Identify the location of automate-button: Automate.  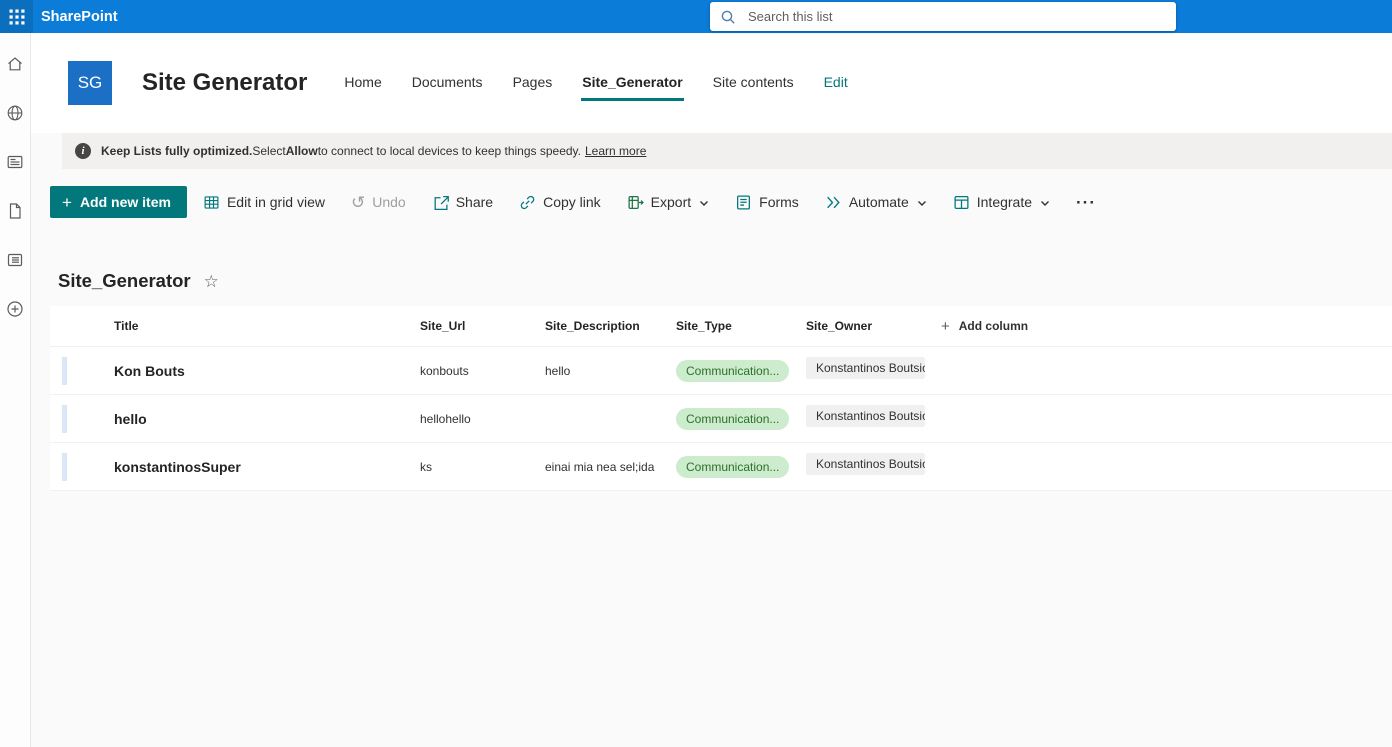
(876, 202).